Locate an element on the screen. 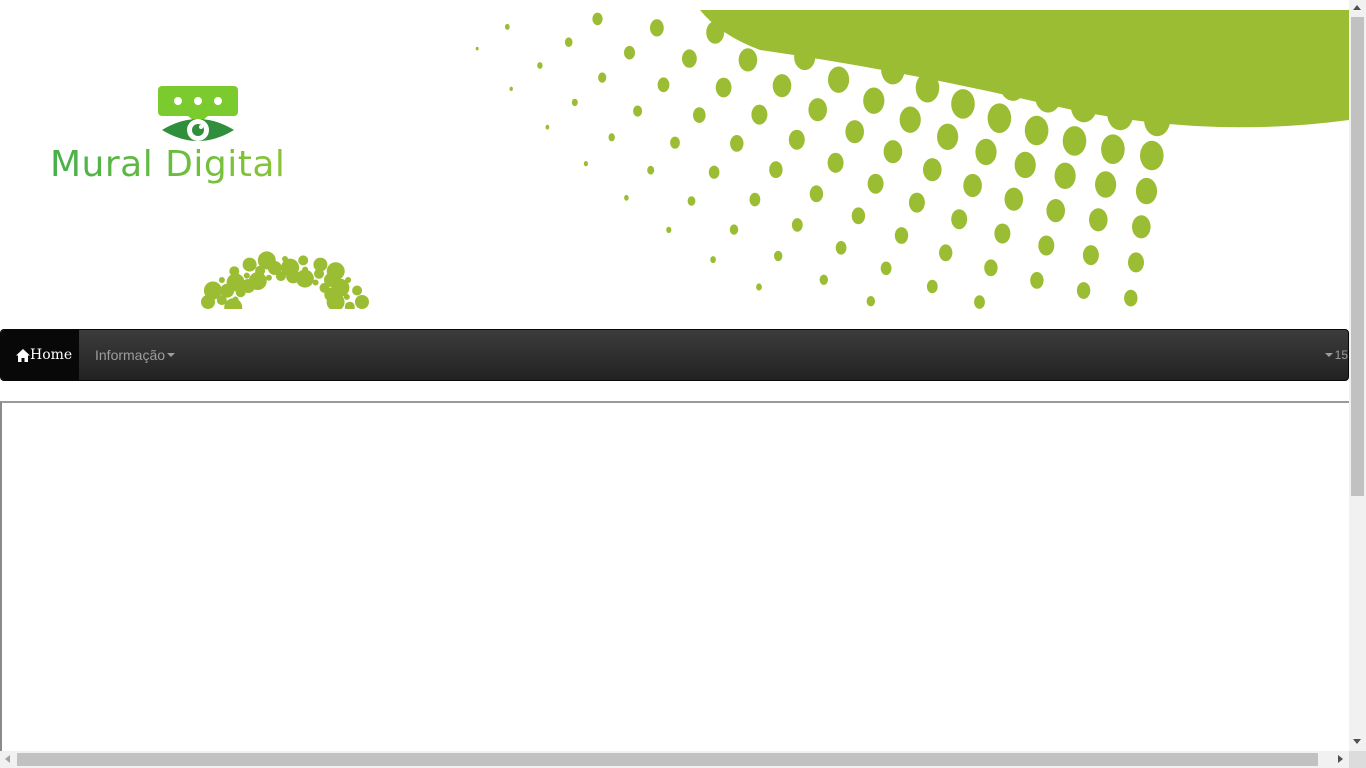 The height and width of the screenshot is (768, 1366). vertical-scroll-thumb is located at coordinates (1357, 256).